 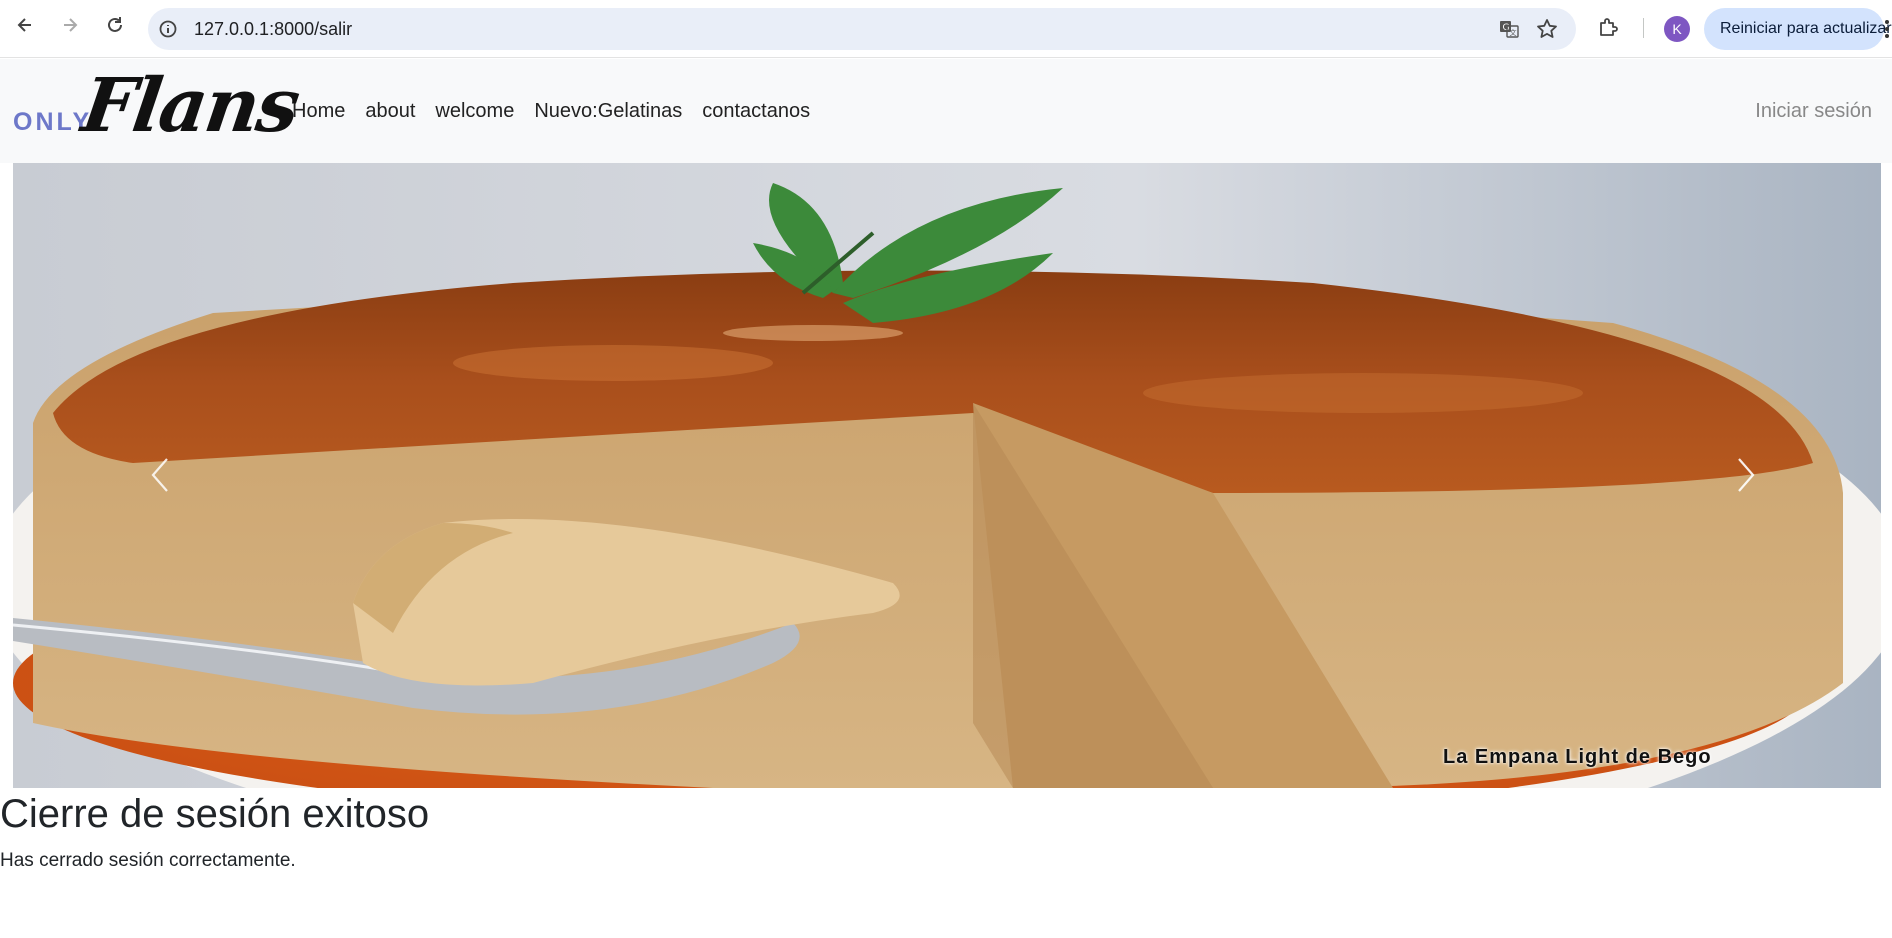 I want to click on reload-button, so click(x=115, y=25).